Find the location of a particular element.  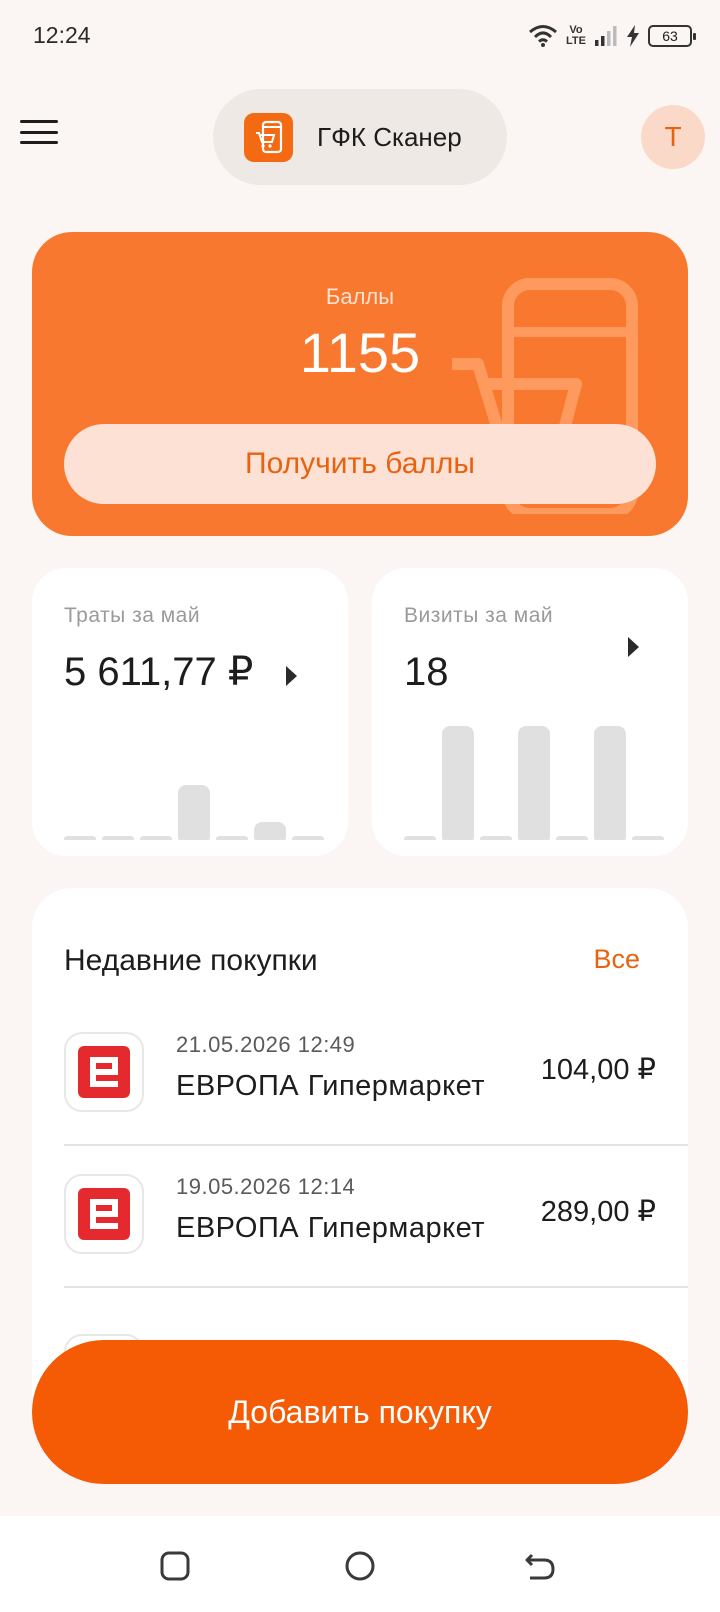

spend-stat-label: Траты за май is located at coordinates (132, 615).